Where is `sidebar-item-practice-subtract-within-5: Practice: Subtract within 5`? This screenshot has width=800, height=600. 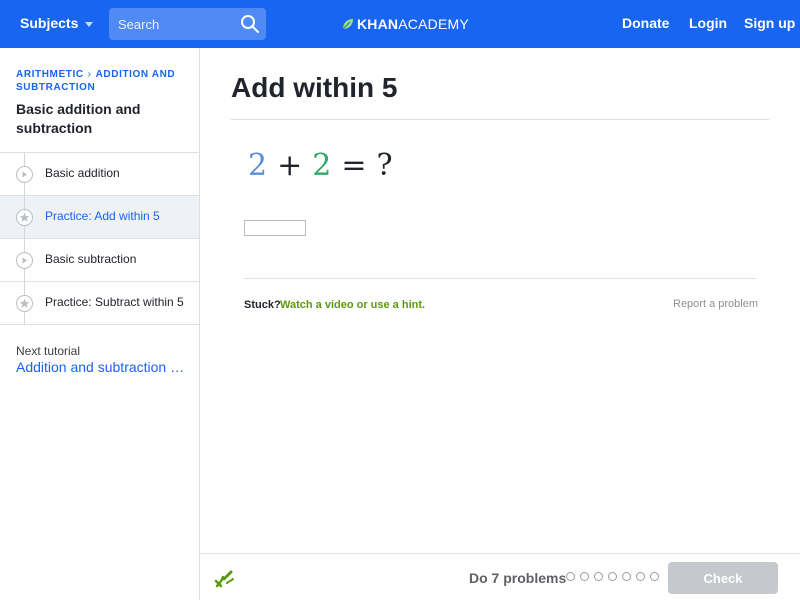 sidebar-item-practice-subtract-within-5: Practice: Subtract within 5 is located at coordinates (99, 303).